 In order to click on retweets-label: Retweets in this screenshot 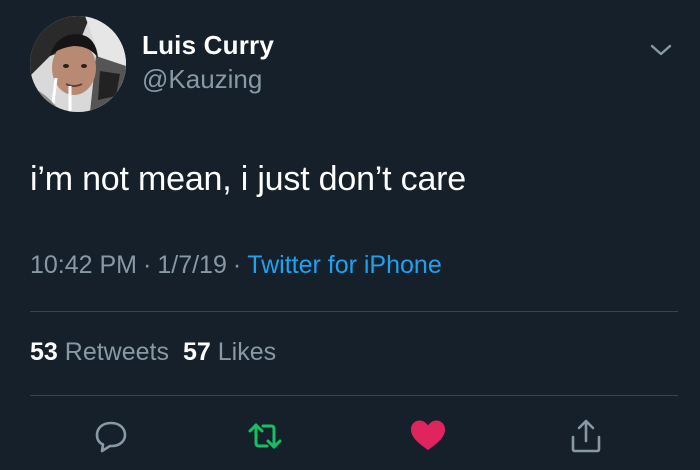, I will do `click(116, 352)`.